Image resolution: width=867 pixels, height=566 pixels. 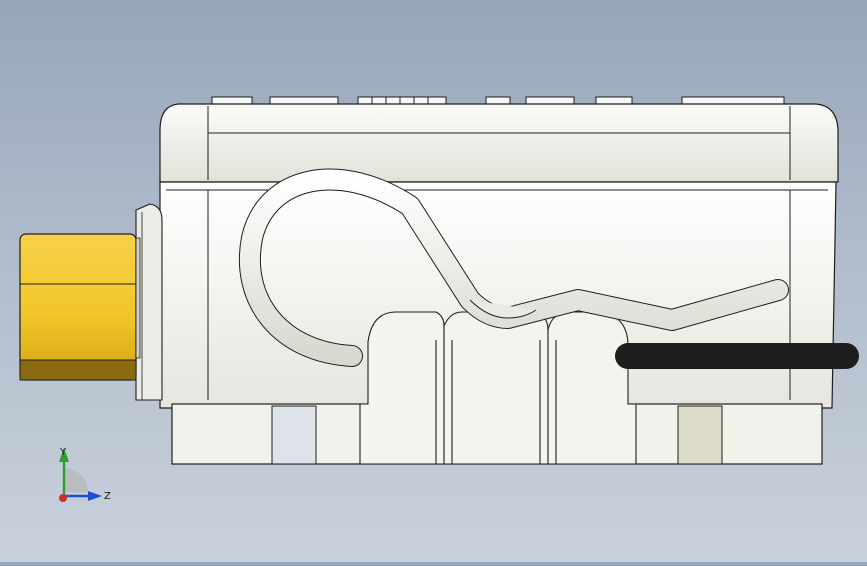 What do you see at coordinates (78, 370) in the screenshot?
I see `nut-shadow-face` at bounding box center [78, 370].